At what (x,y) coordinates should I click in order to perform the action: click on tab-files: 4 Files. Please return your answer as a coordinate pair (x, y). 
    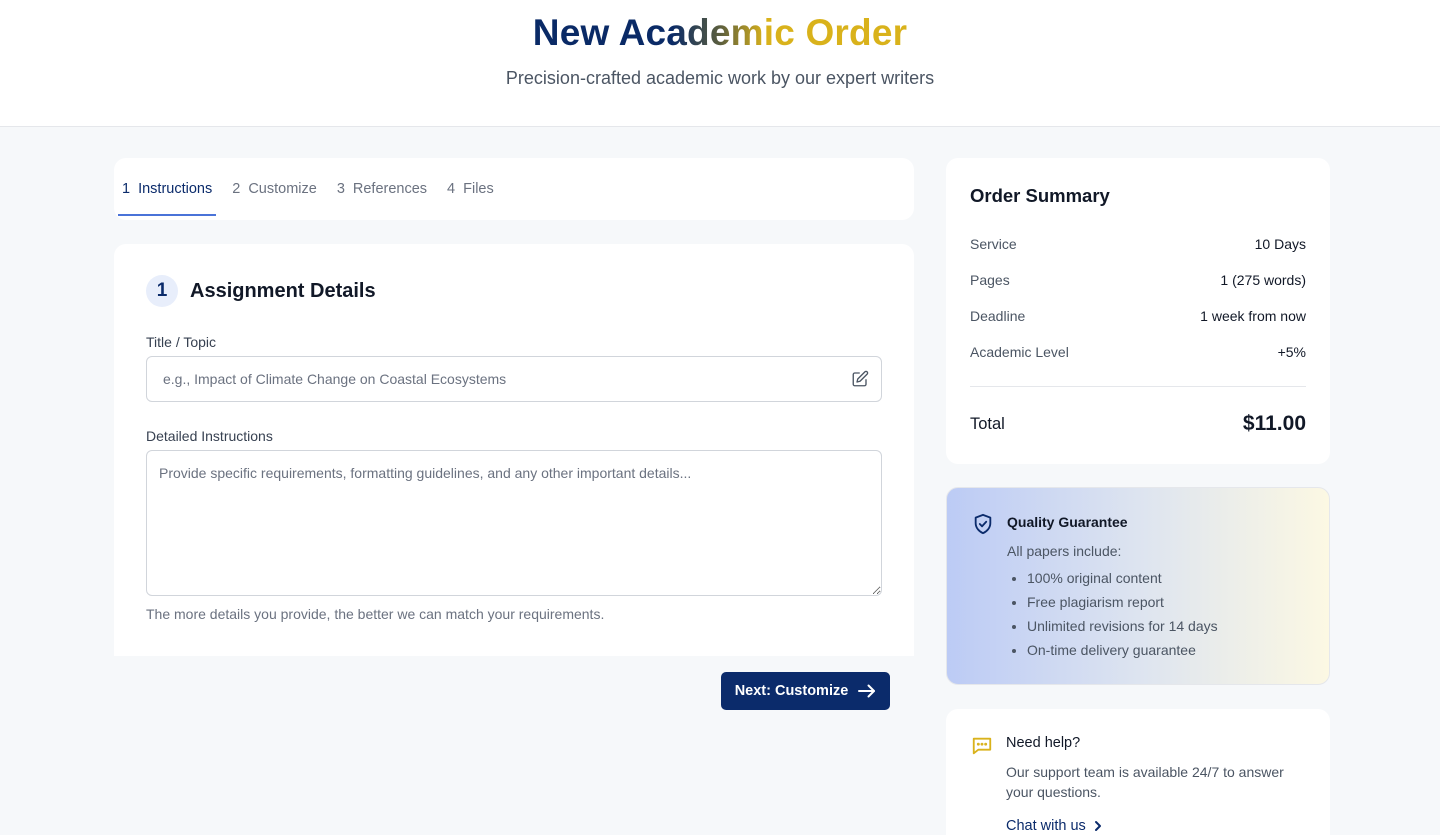
    Looking at the image, I should click on (470, 189).